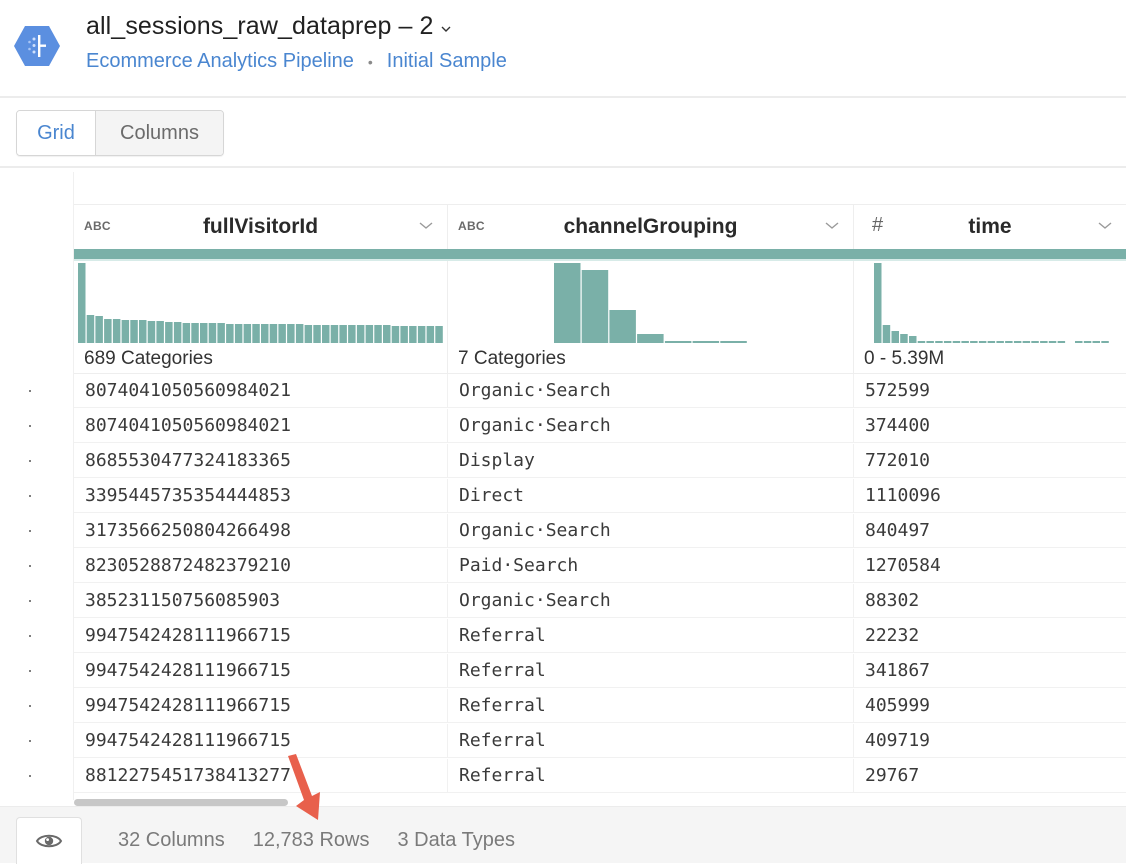 This screenshot has height=864, width=1126. Describe the element at coordinates (990, 227) in the screenshot. I see `column-name: time` at that location.